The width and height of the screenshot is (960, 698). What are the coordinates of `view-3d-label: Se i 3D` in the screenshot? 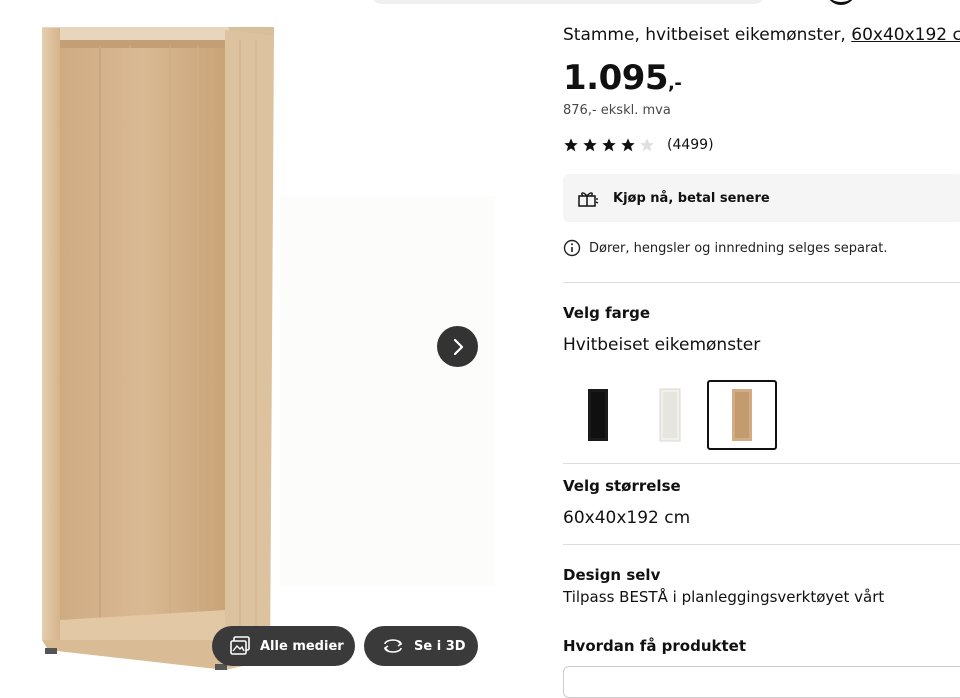 It's located at (440, 646).